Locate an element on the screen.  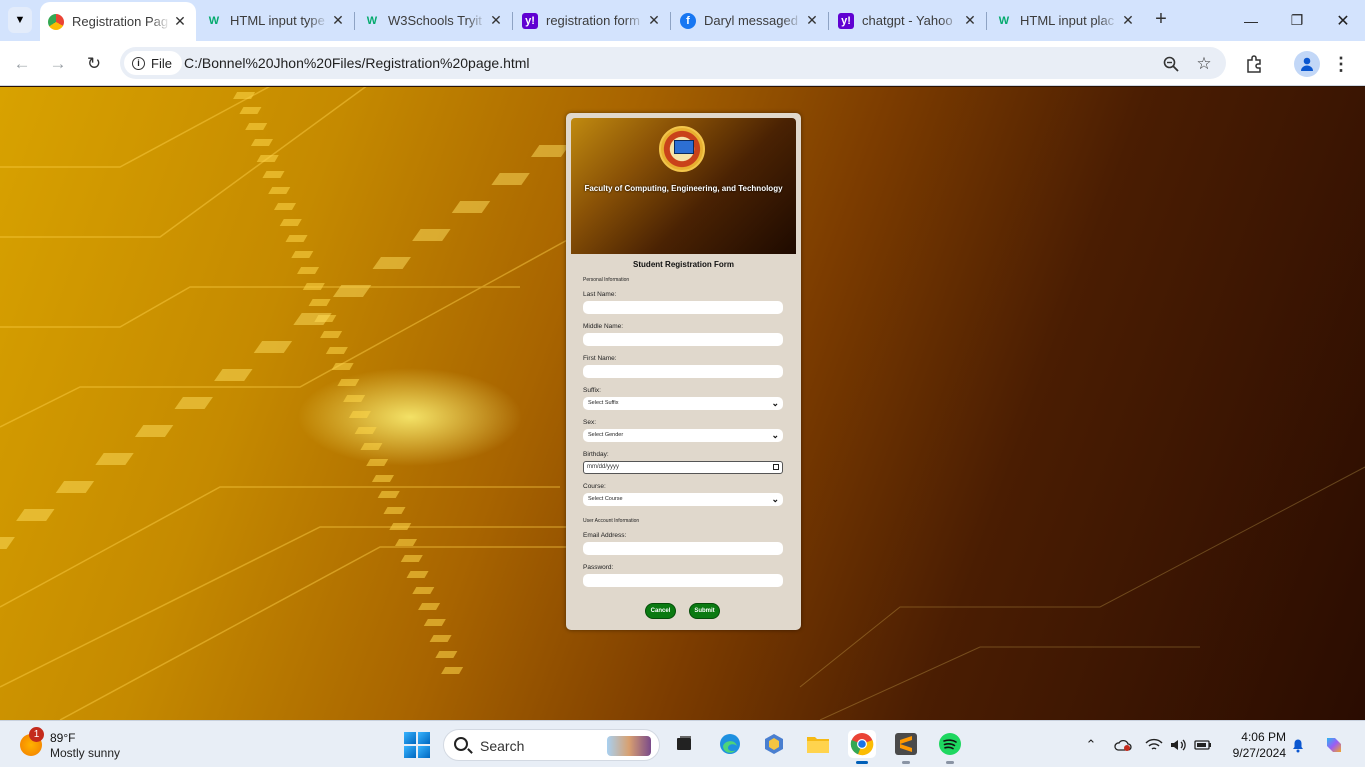
more-vert-icon: ⋮ is located at coordinates (1341, 63).